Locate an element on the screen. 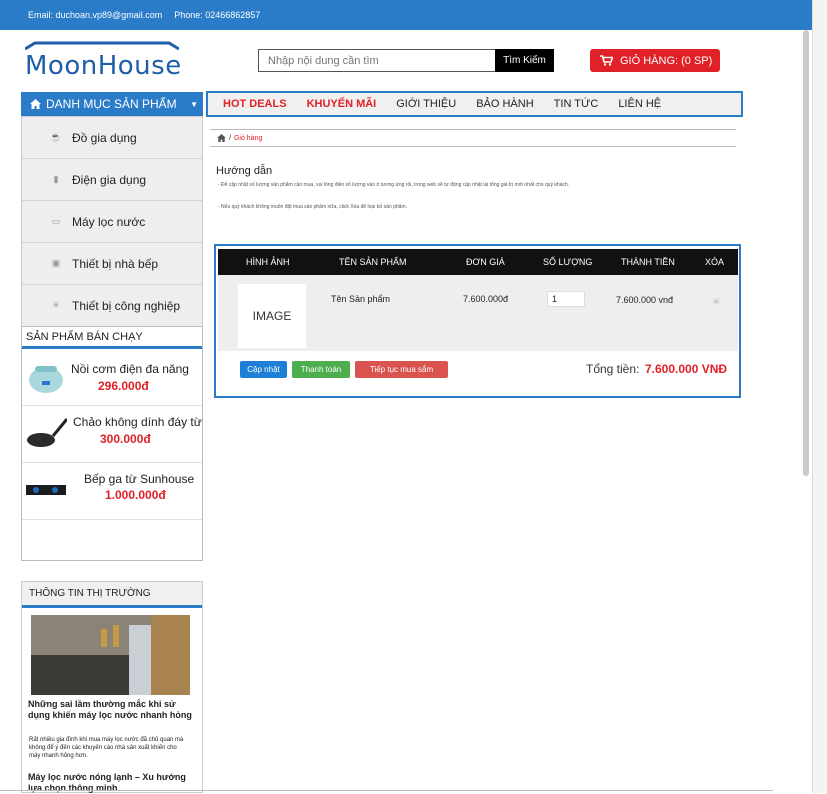  column-header: TÊN SẢN PHẨM is located at coordinates (373, 262).